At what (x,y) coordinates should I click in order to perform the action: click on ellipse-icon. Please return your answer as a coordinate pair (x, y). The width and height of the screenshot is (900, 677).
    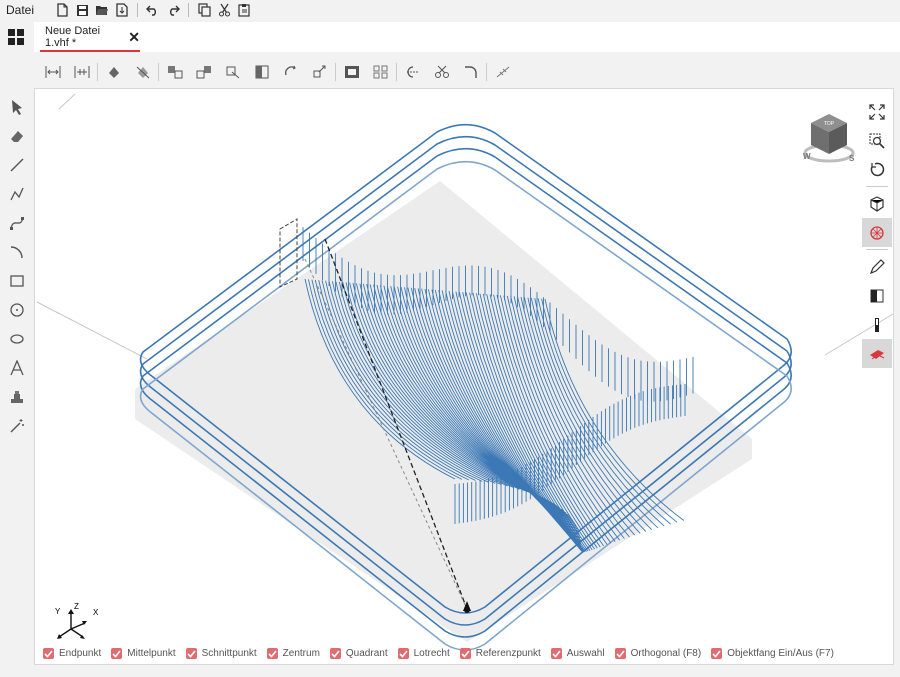
    Looking at the image, I should click on (17, 338).